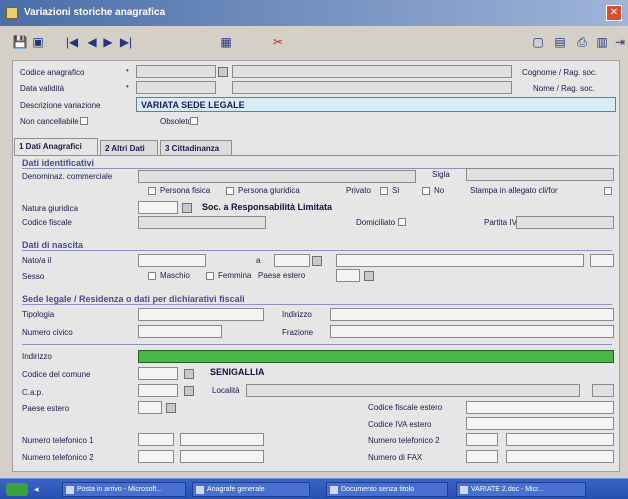  I want to click on close-button: ✕, so click(614, 13).